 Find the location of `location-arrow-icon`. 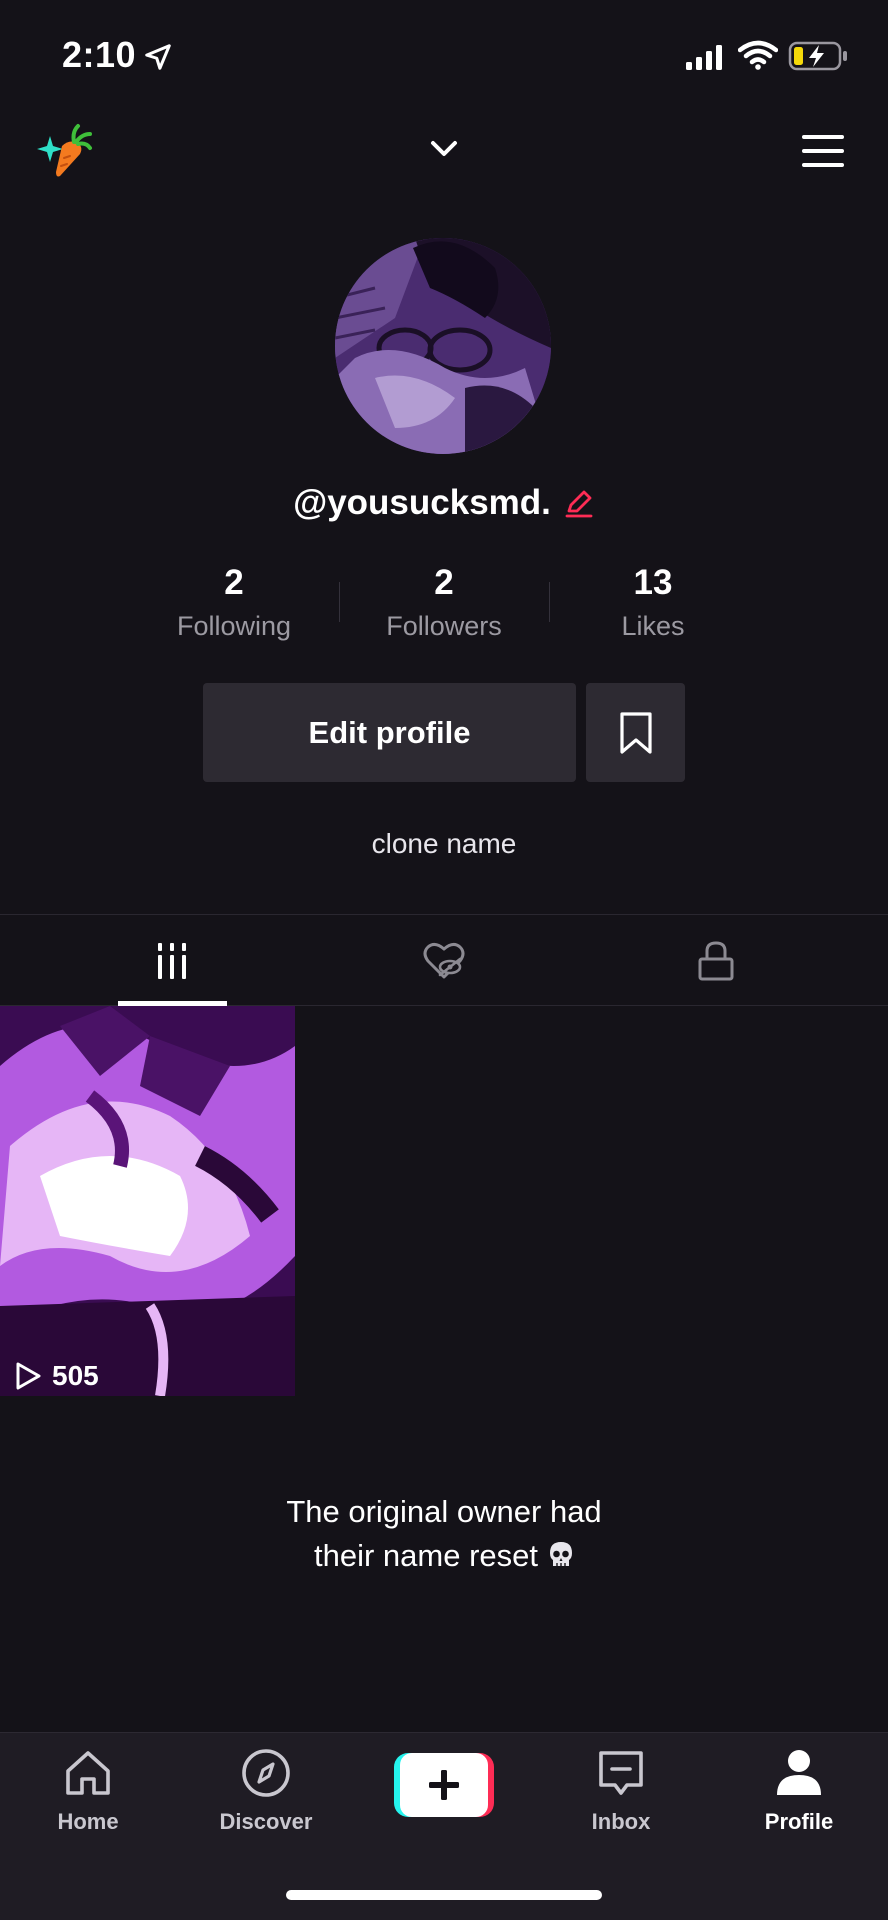

location-arrow-icon is located at coordinates (158, 57).